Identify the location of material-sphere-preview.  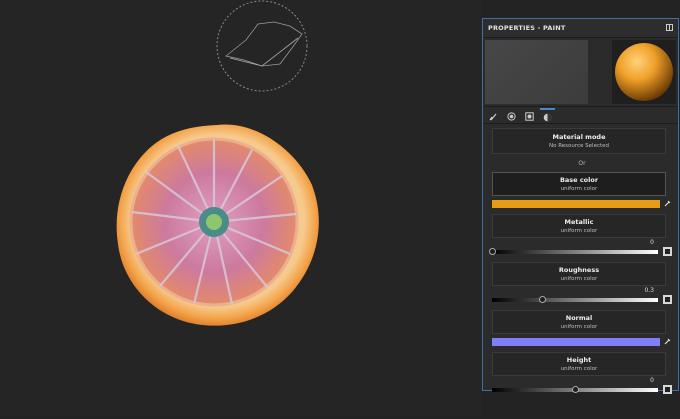
(644, 72).